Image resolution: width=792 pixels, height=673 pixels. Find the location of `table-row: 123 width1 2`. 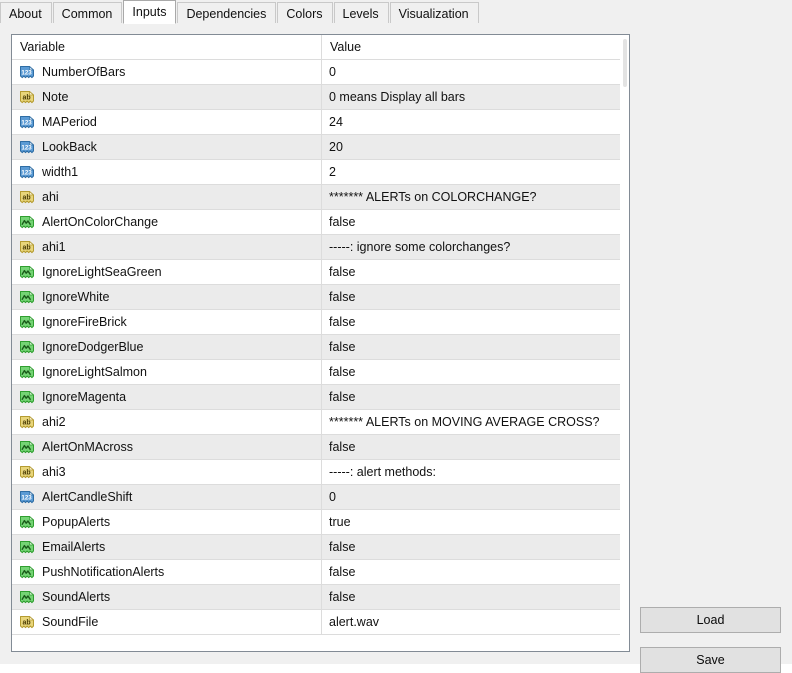

table-row: 123 width1 2 is located at coordinates (316, 172).